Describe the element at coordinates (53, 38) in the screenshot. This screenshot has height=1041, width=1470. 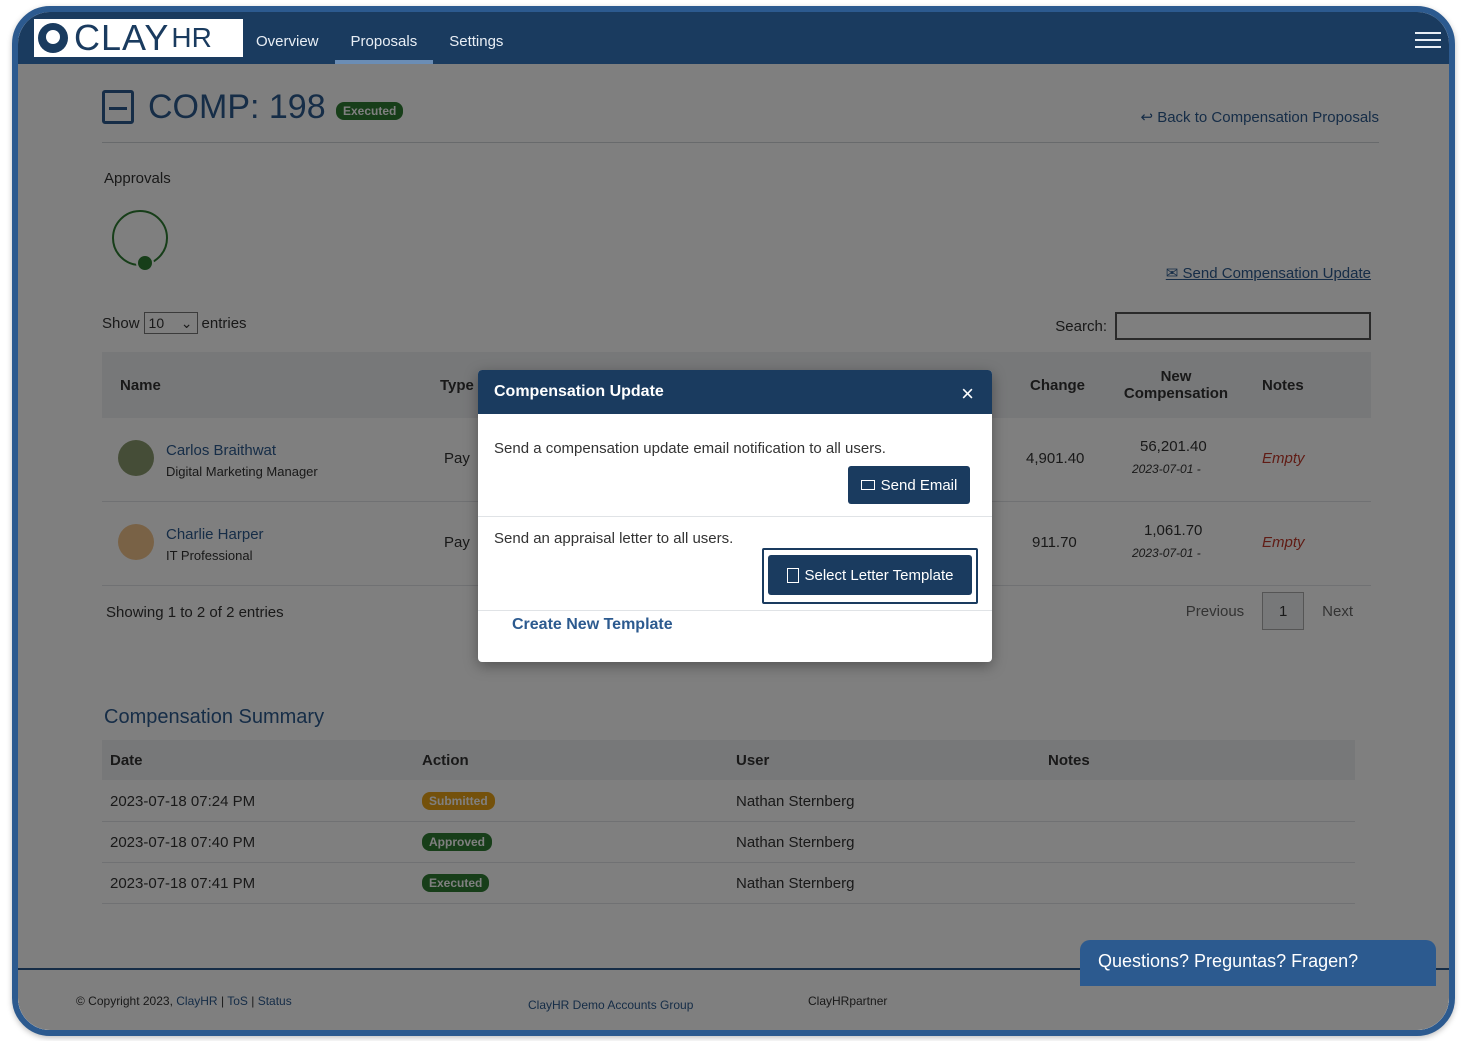
I see `logo-mark-icon` at that location.